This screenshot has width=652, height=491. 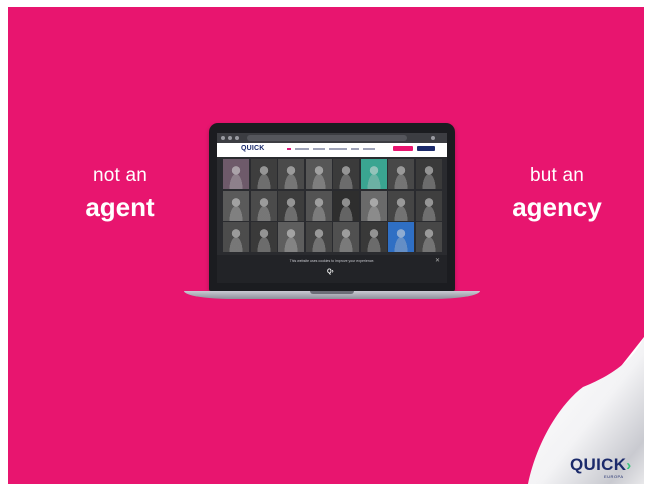 What do you see at coordinates (629, 465) in the screenshot?
I see `brand-arrow-icon: ›` at bounding box center [629, 465].